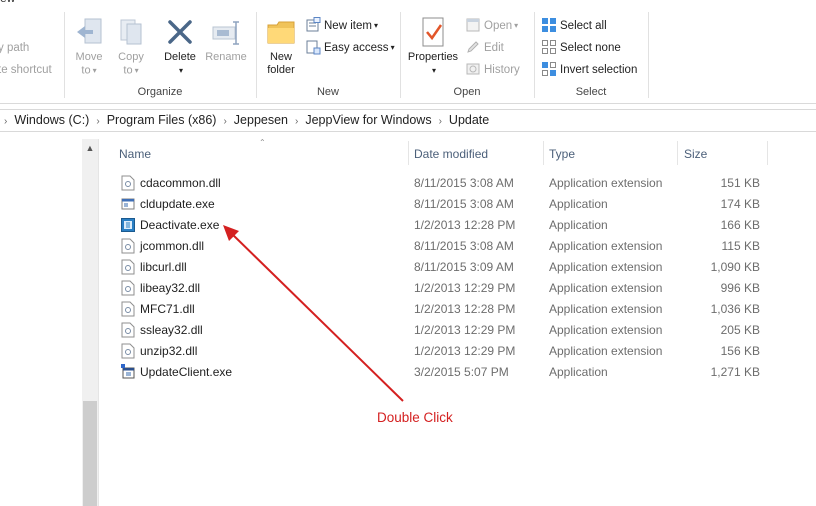  What do you see at coordinates (225, 33) in the screenshot?
I see `rename-icon` at bounding box center [225, 33].